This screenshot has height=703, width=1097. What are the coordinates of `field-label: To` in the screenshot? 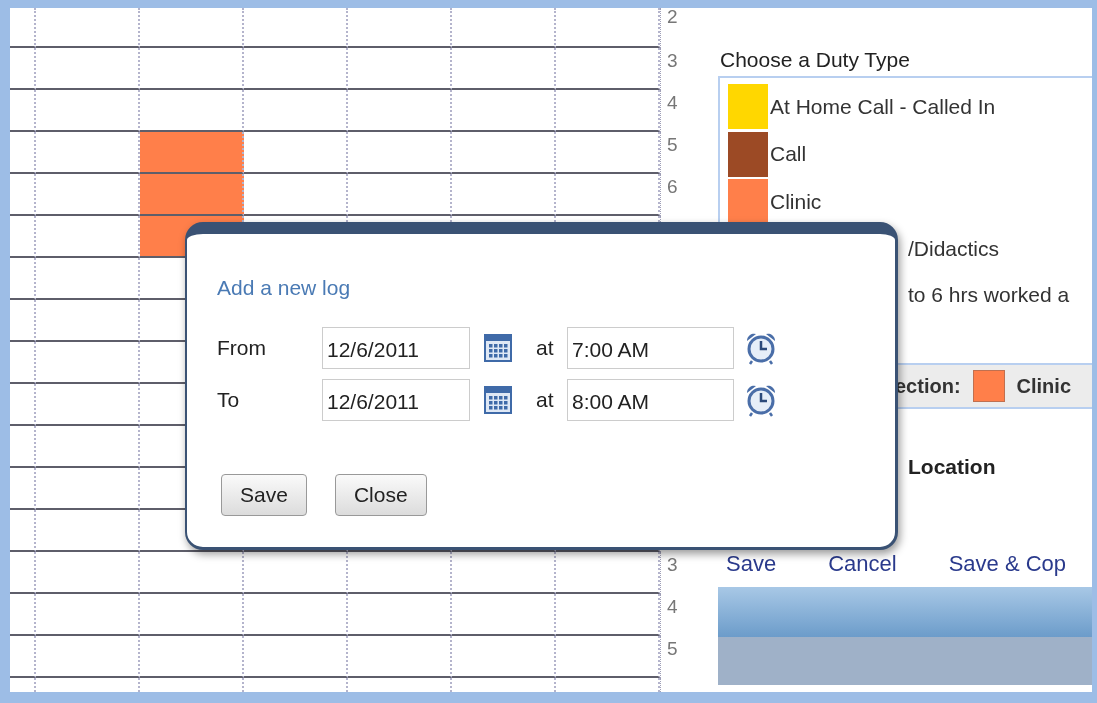 It's located at (229, 400).